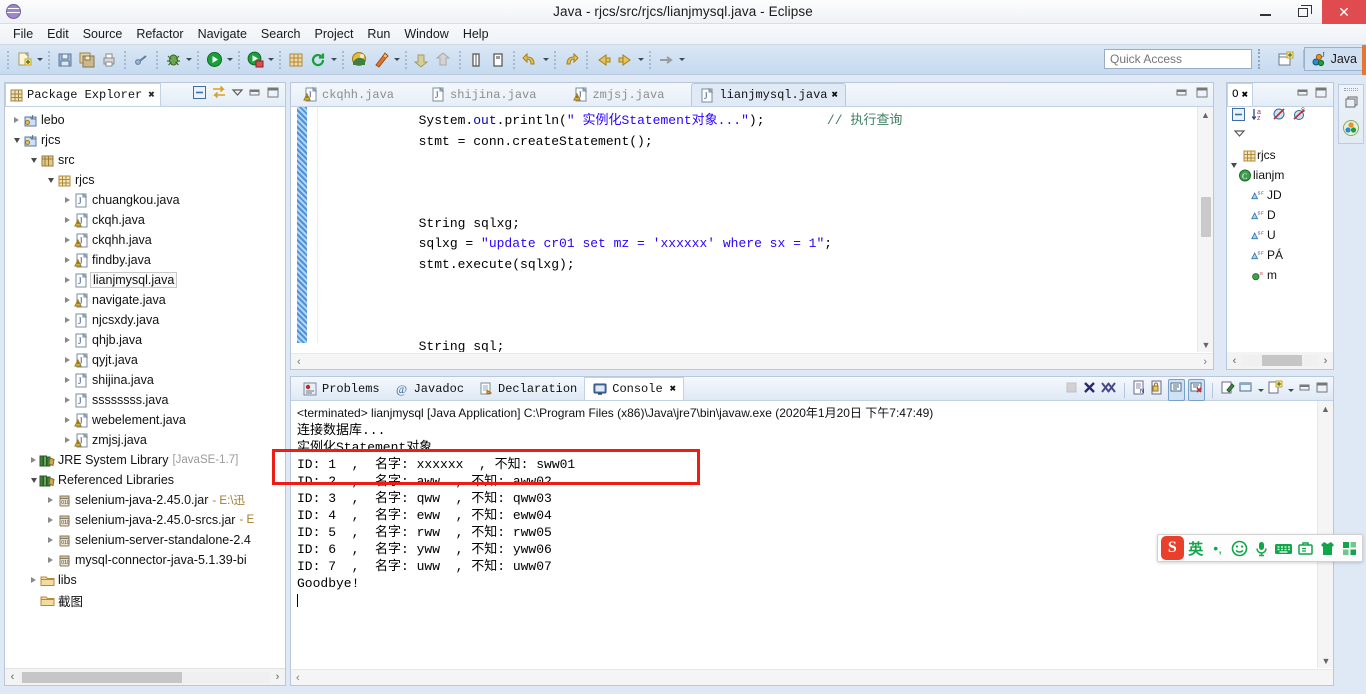 Image resolution: width=1366 pixels, height=694 pixels. What do you see at coordinates (145, 160) in the screenshot?
I see `tree-item-src: src` at bounding box center [145, 160].